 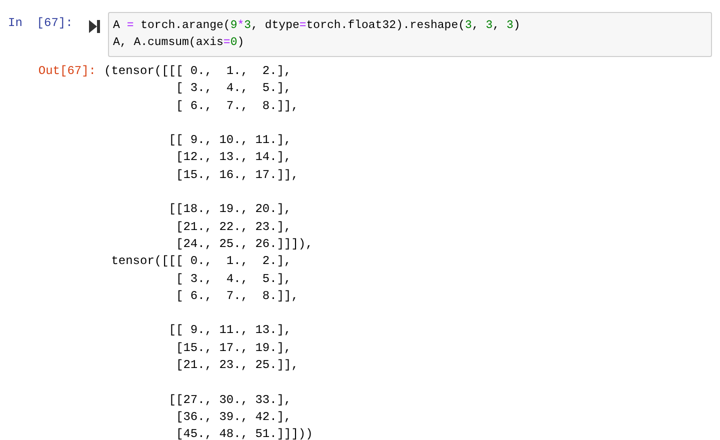 What do you see at coordinates (67, 71) in the screenshot?
I see `output-prompt: Out[67]:` at bounding box center [67, 71].